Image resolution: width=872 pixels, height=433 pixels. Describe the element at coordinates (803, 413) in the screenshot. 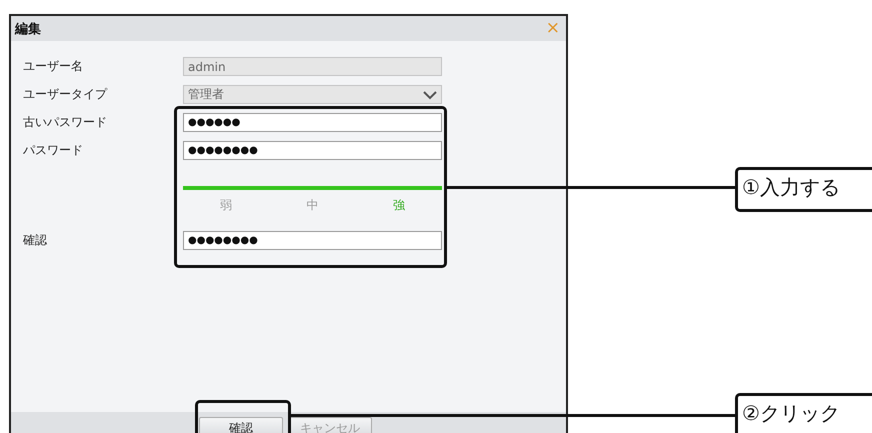

I see `callout-label: ②クリック` at that location.